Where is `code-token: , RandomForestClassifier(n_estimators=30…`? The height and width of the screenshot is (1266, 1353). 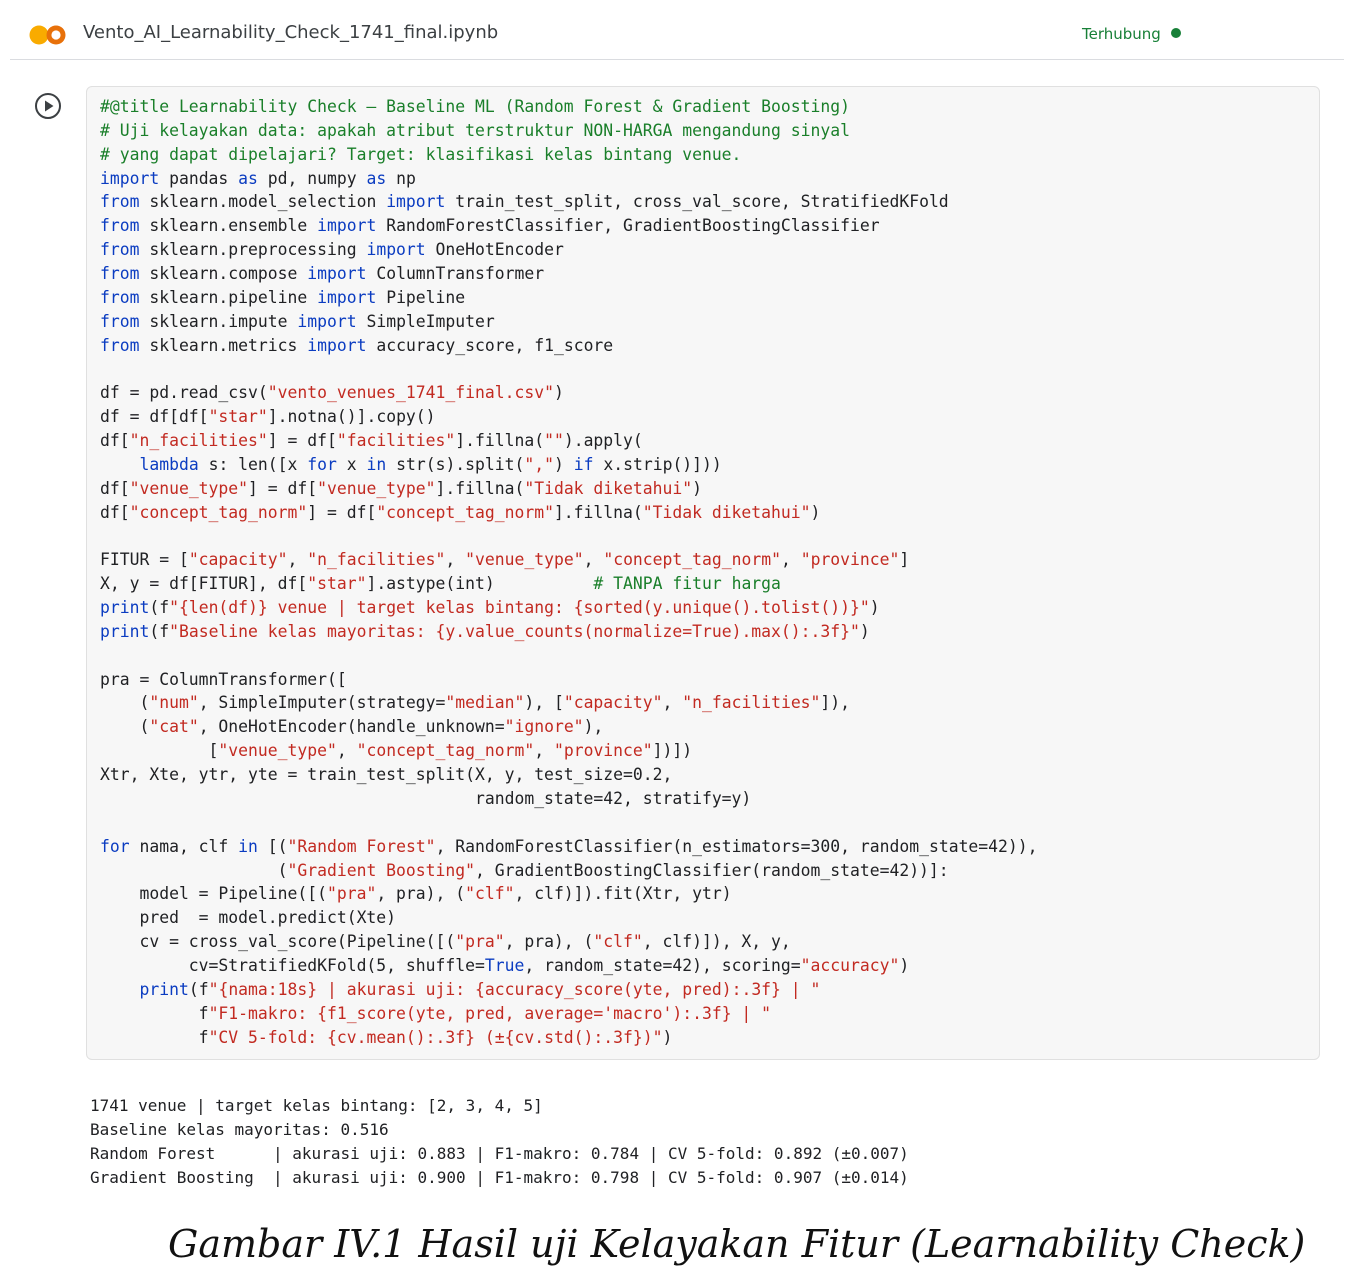 code-token: , RandomForestClassifier(n_estimators=30… is located at coordinates (736, 846).